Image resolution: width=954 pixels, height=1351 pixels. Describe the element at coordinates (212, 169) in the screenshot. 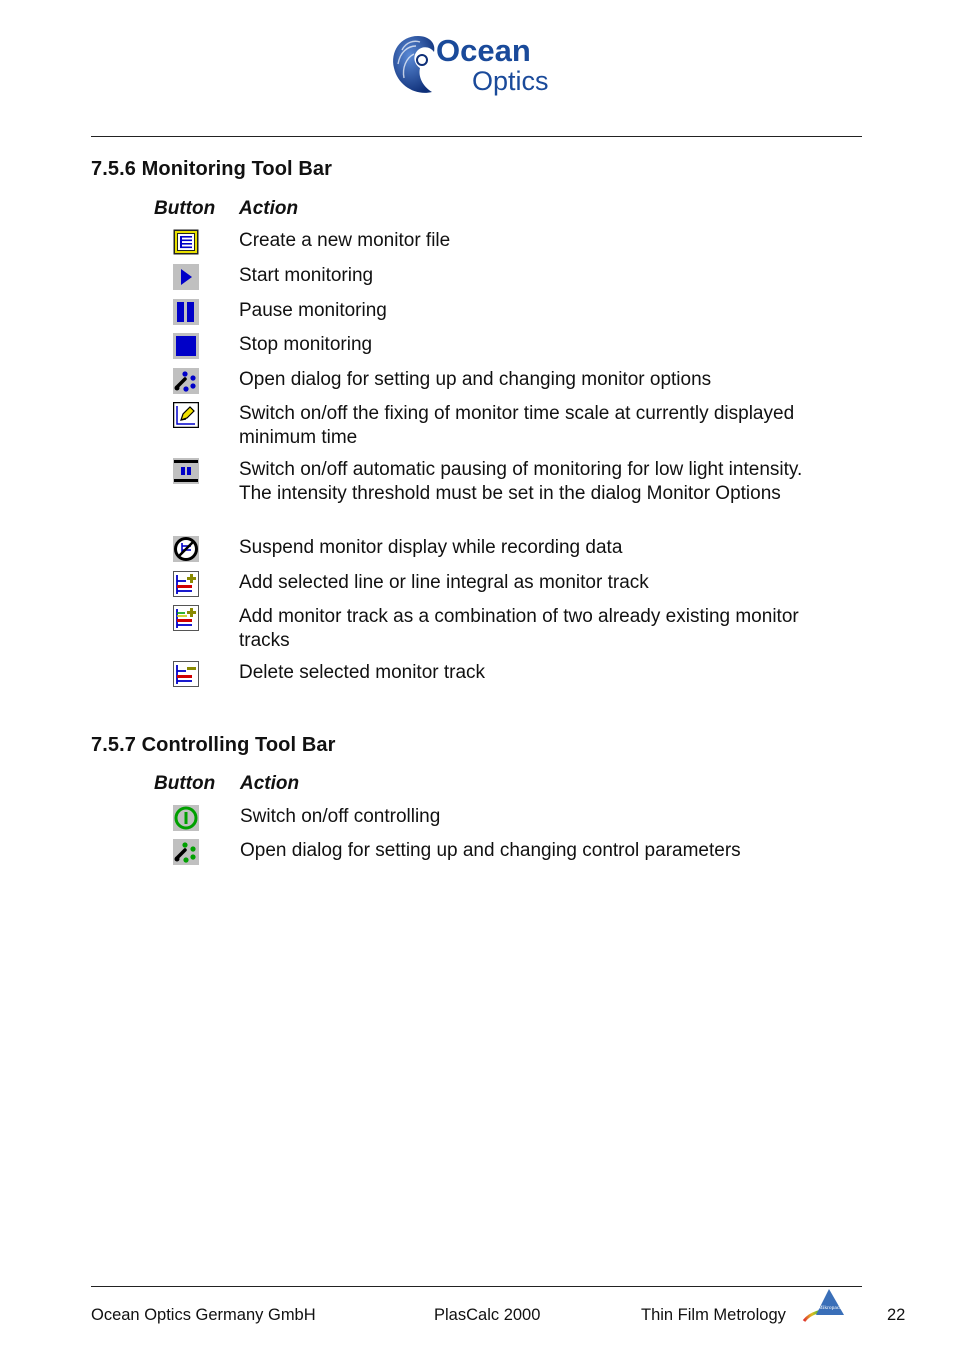

I see `section-title-monitoring: 7.5.6 Monitoring Tool Bar` at that location.